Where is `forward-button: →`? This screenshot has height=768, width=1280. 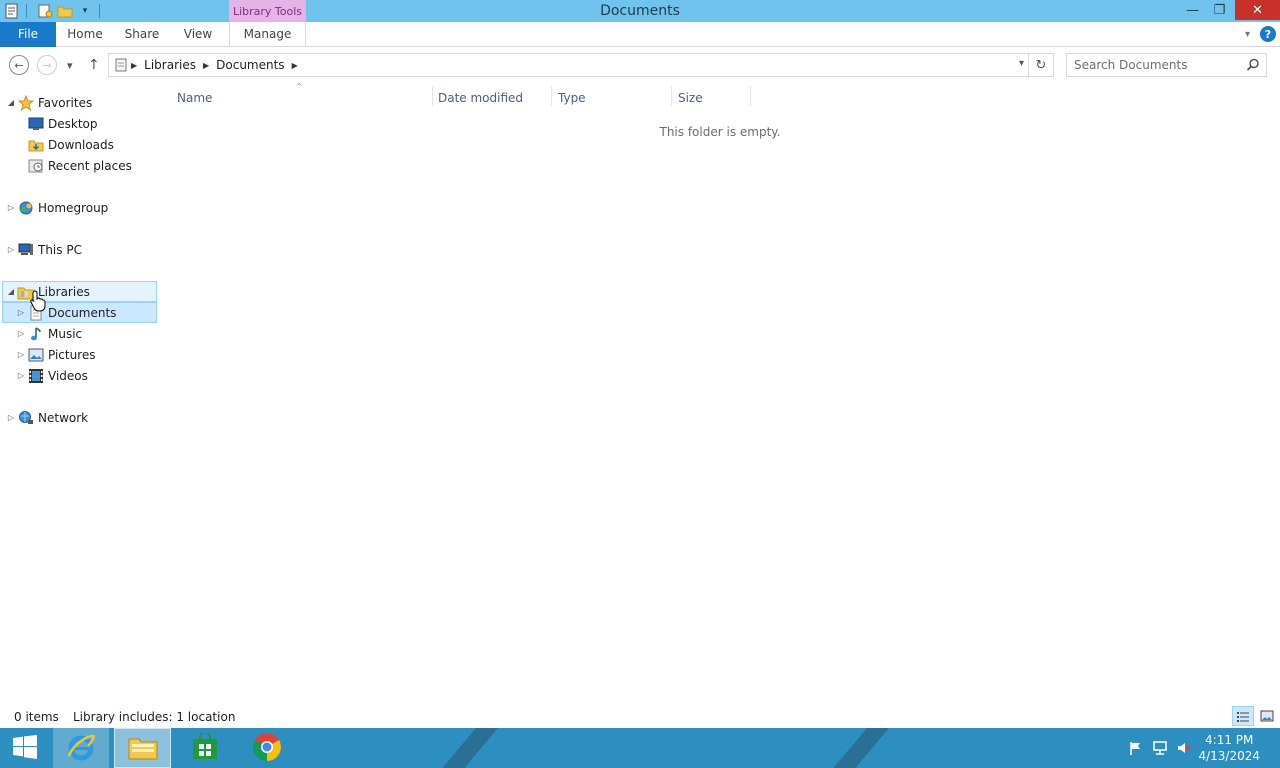 forward-button: → is located at coordinates (47, 65).